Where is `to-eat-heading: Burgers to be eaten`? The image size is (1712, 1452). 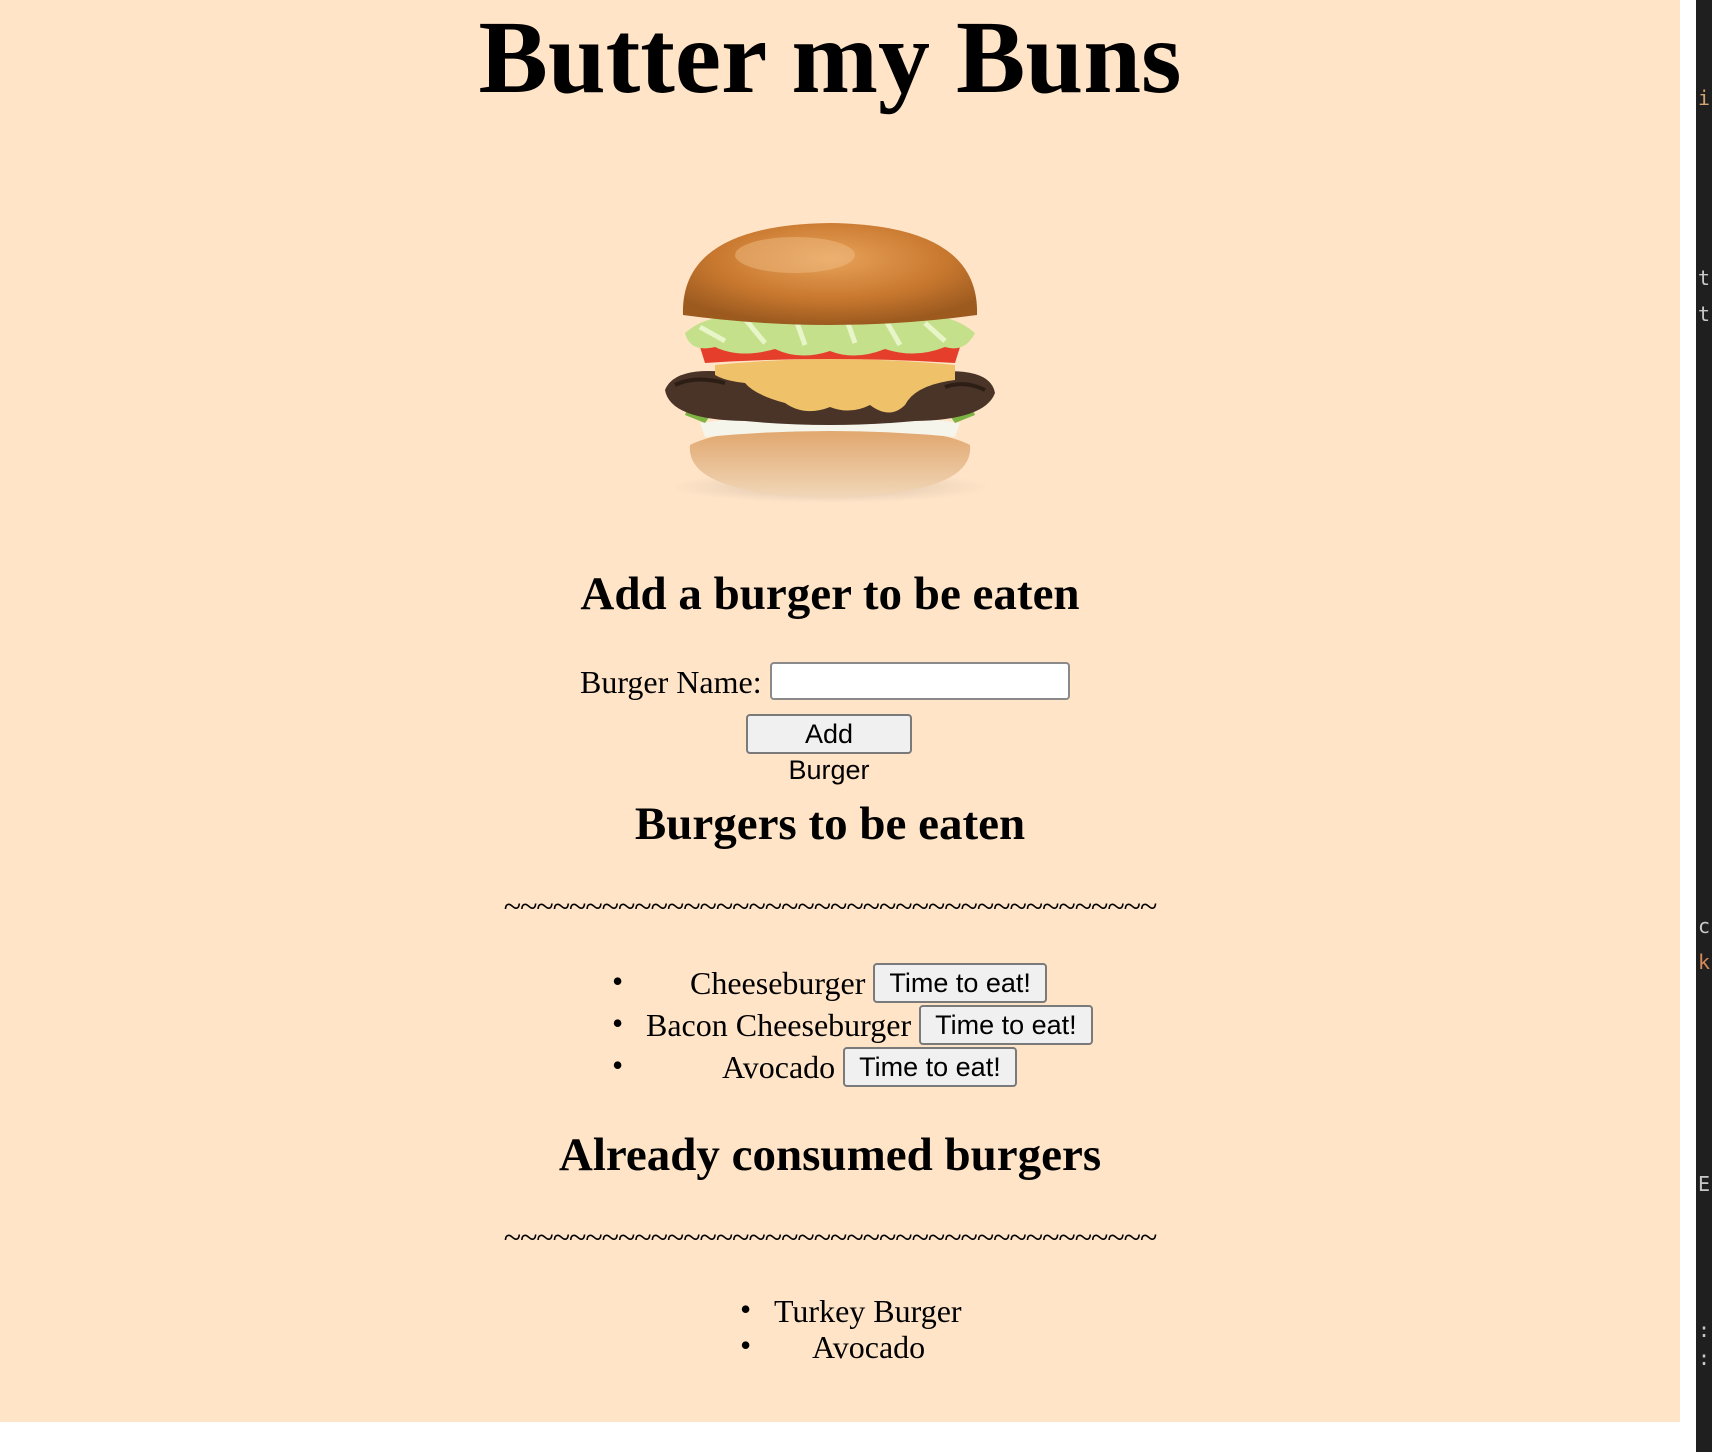
to-eat-heading: Burgers to be eaten is located at coordinates (830, 824).